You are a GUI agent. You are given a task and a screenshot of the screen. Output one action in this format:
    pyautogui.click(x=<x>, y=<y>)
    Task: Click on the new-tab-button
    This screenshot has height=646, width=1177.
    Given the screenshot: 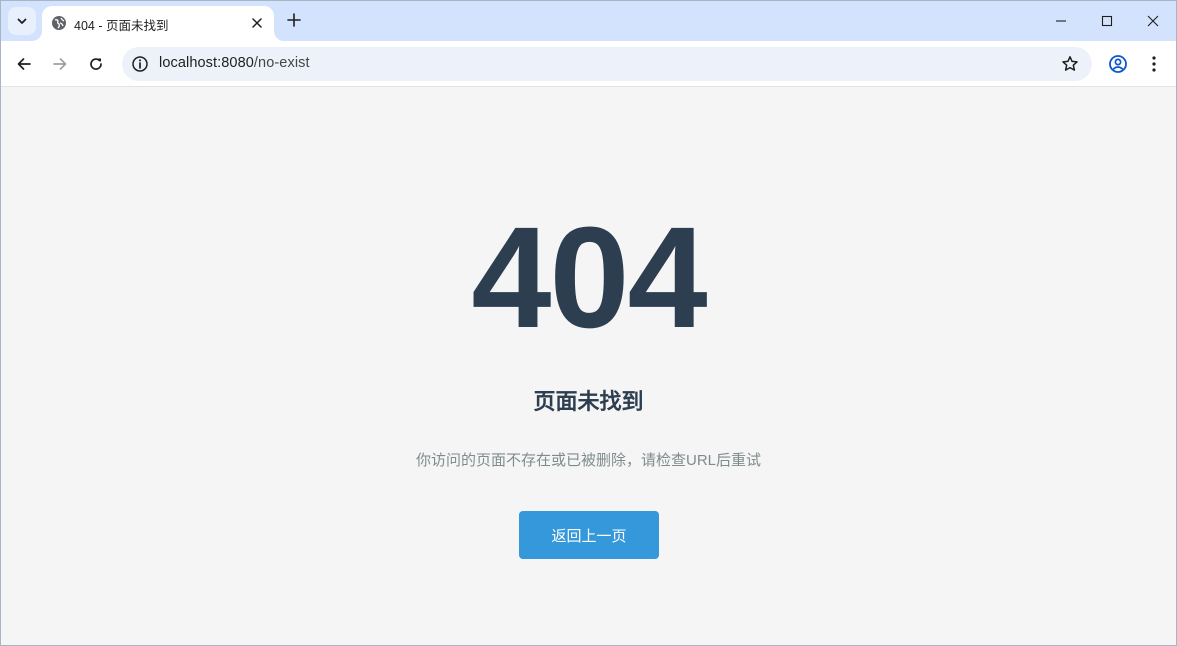 What is the action you would take?
    pyautogui.click(x=294, y=20)
    